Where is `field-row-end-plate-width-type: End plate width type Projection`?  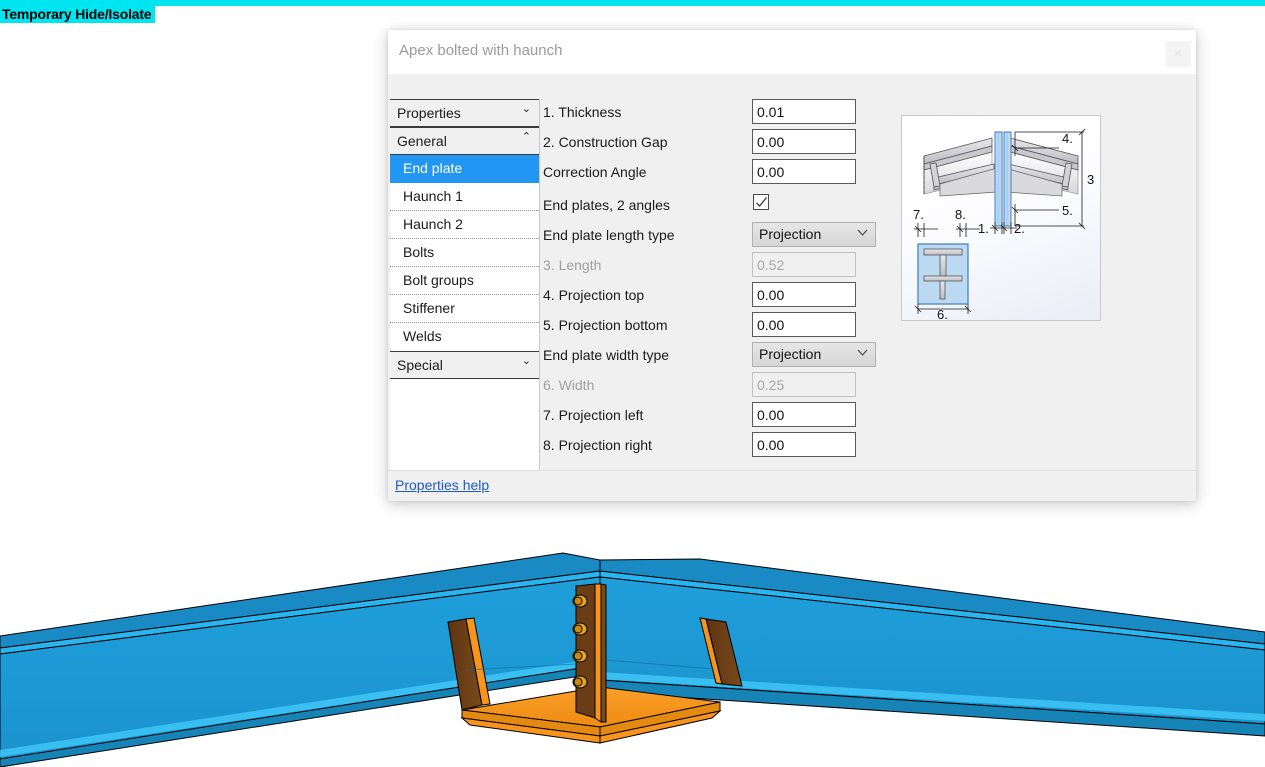
field-row-end-plate-width-type: End plate width type Projection is located at coordinates (868, 357).